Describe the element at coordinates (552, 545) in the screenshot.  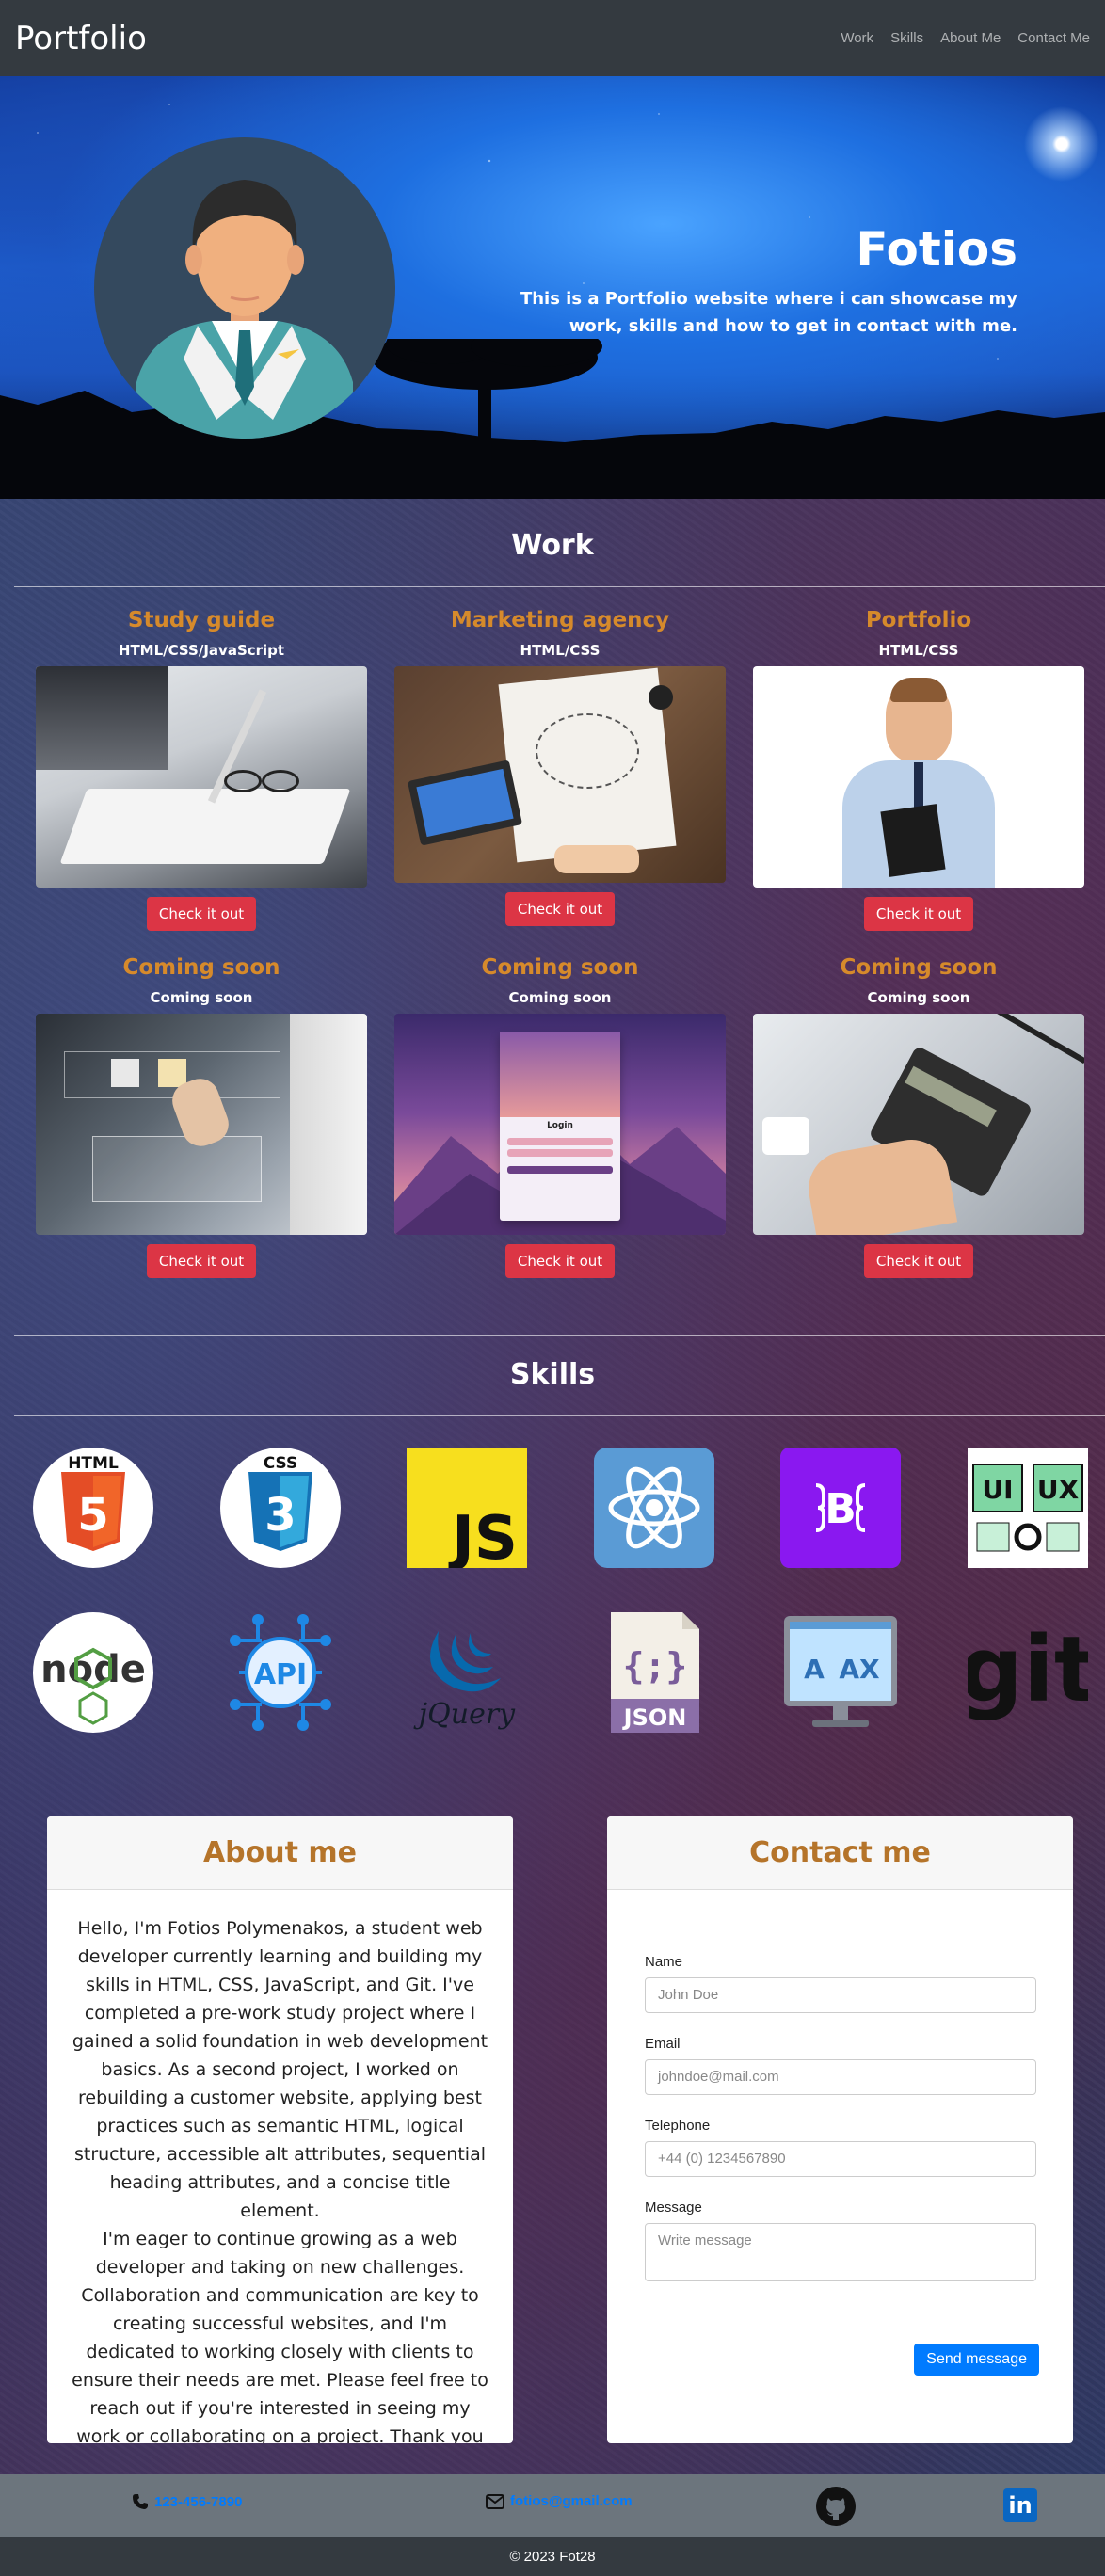
I see `work-heading: Work` at that location.